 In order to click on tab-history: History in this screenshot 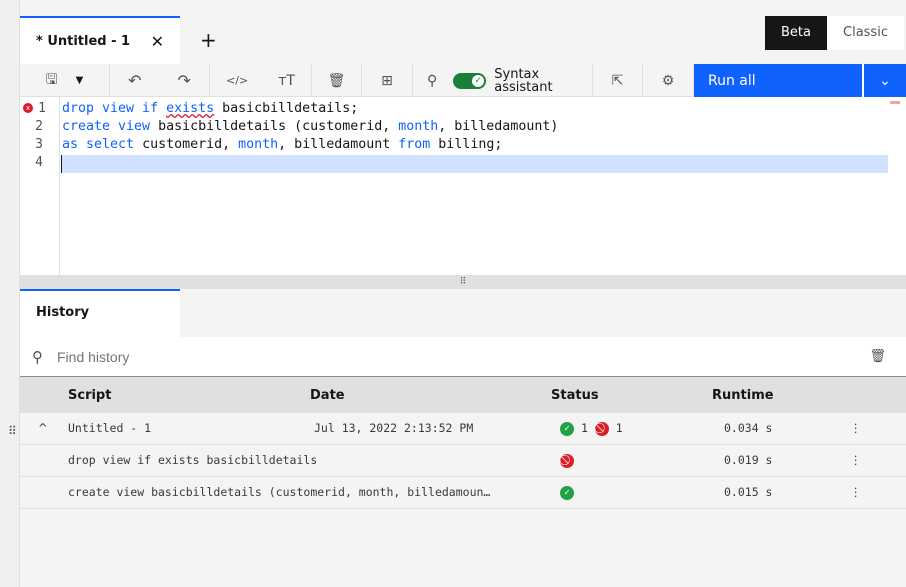, I will do `click(100, 313)`.